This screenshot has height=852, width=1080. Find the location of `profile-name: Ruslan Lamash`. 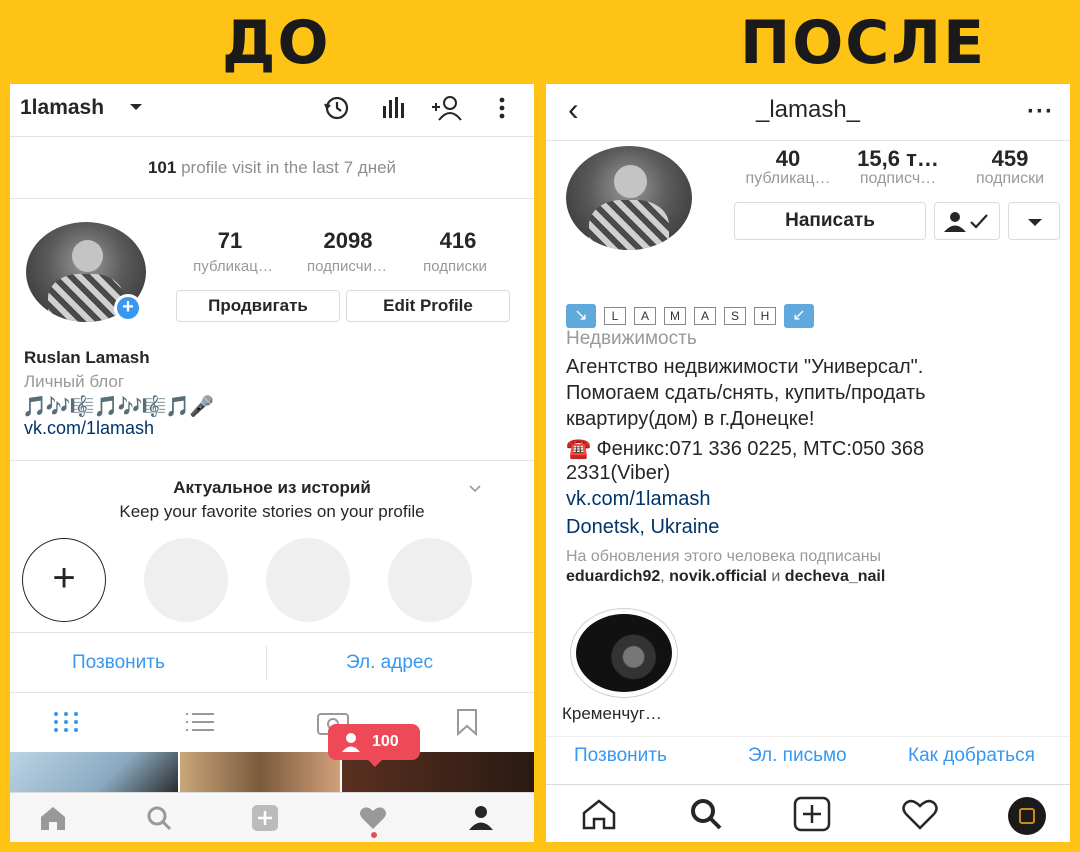

profile-name: Ruslan Lamash is located at coordinates (87, 357).